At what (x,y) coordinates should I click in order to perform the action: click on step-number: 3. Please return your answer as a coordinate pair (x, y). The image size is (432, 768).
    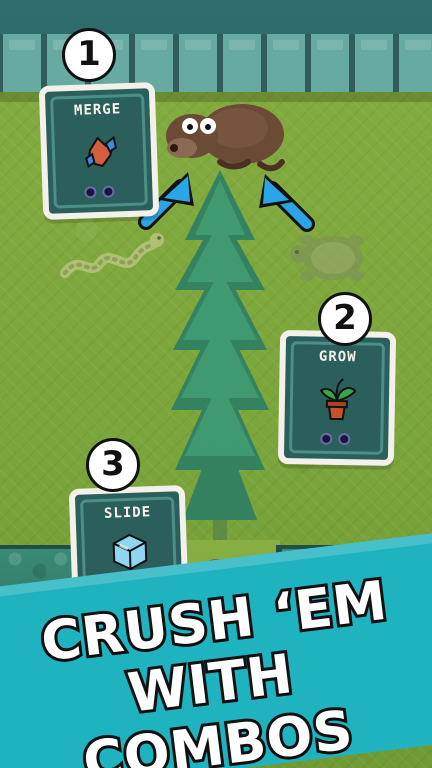
    Looking at the image, I should click on (113, 464).